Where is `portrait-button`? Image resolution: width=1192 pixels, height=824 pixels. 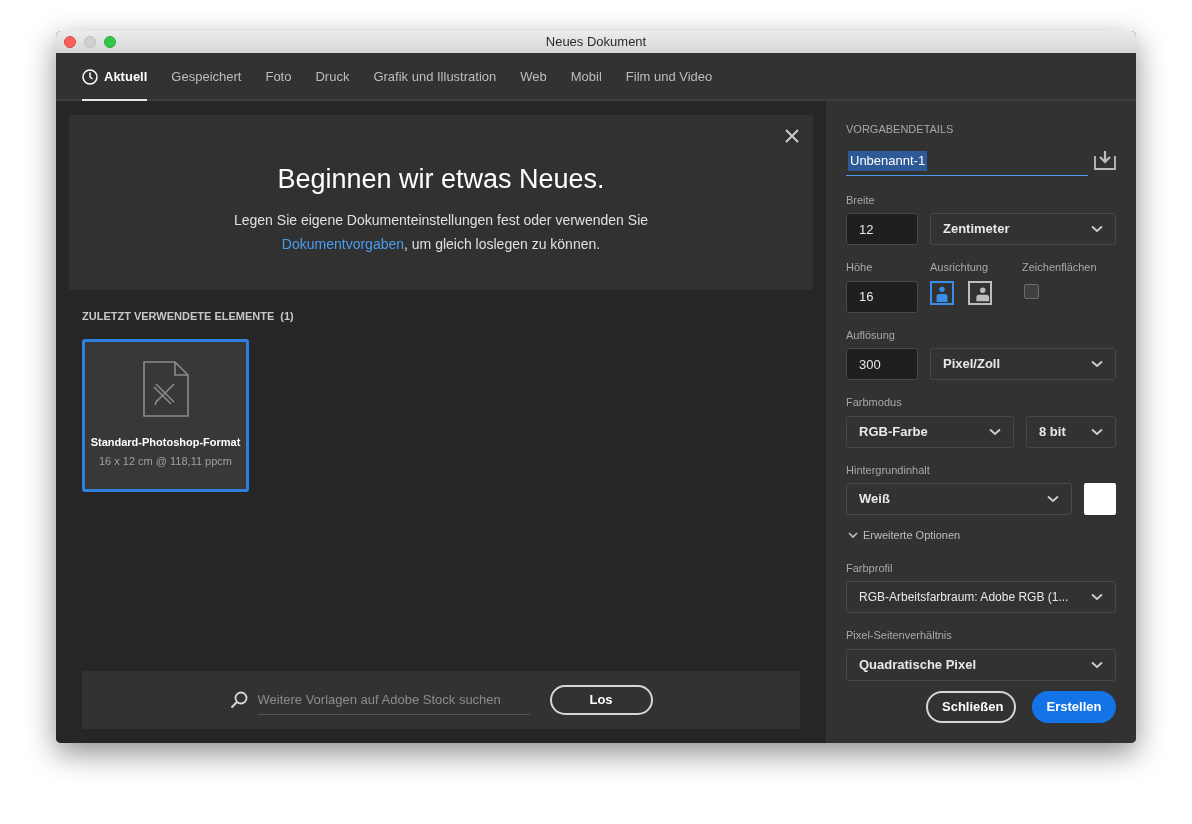 portrait-button is located at coordinates (942, 292).